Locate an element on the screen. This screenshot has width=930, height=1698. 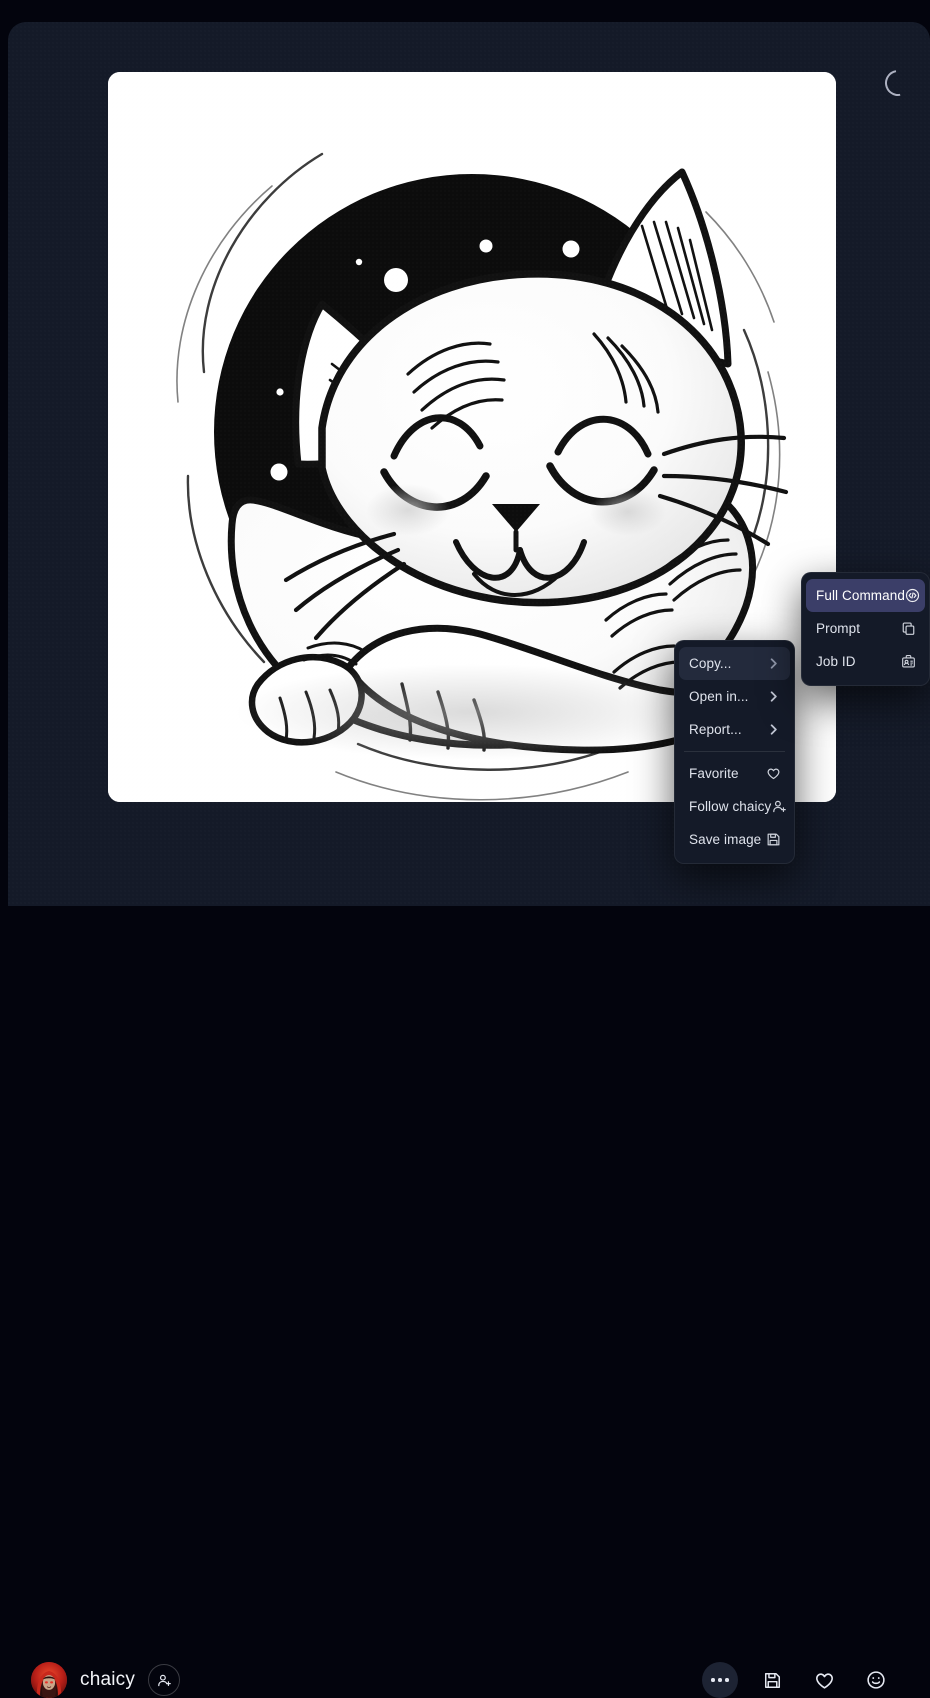
author-block: chaicy is located at coordinates (106, 1680).